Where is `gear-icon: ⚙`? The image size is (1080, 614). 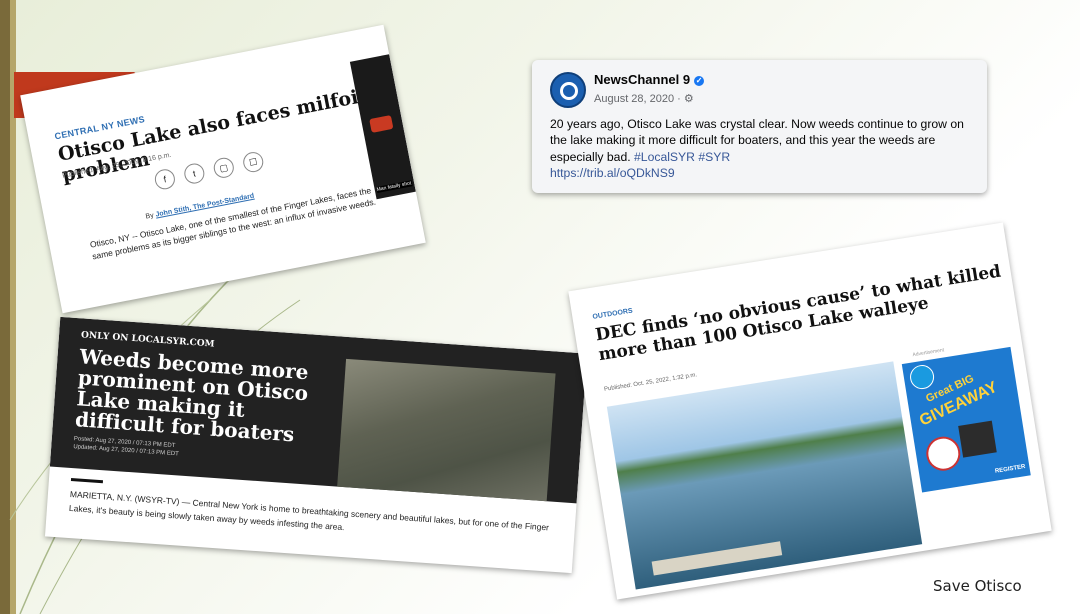
gear-icon: ⚙ is located at coordinates (688, 99).